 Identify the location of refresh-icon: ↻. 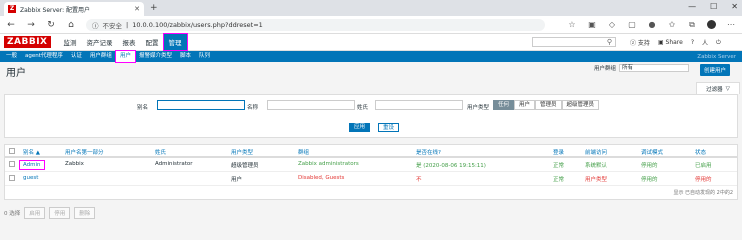
(51, 25).